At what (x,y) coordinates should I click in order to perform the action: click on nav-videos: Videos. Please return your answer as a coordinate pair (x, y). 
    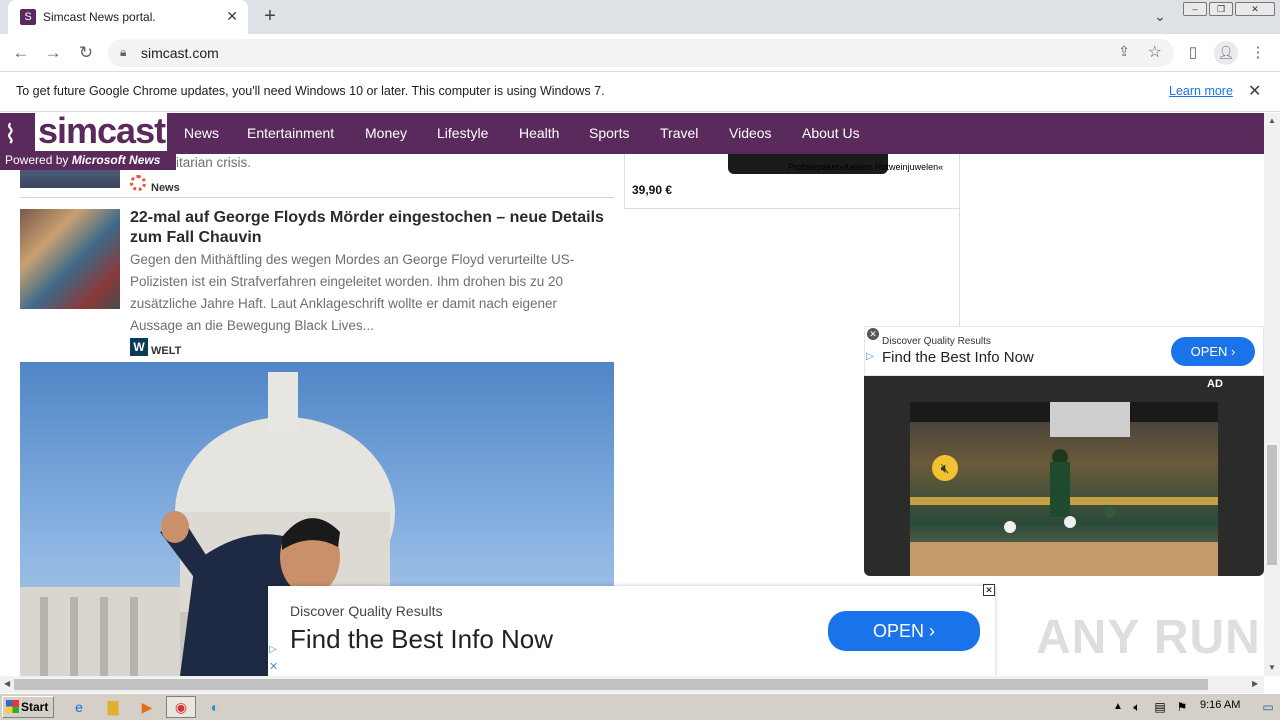
    Looking at the image, I should click on (750, 133).